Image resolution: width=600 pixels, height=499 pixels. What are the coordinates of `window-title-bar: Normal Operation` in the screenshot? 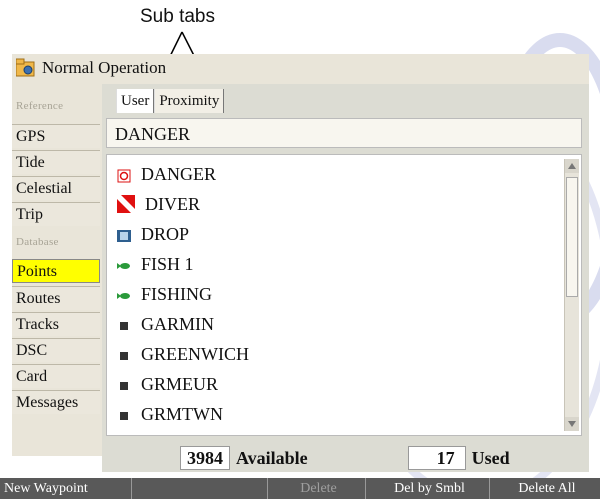 It's located at (300, 69).